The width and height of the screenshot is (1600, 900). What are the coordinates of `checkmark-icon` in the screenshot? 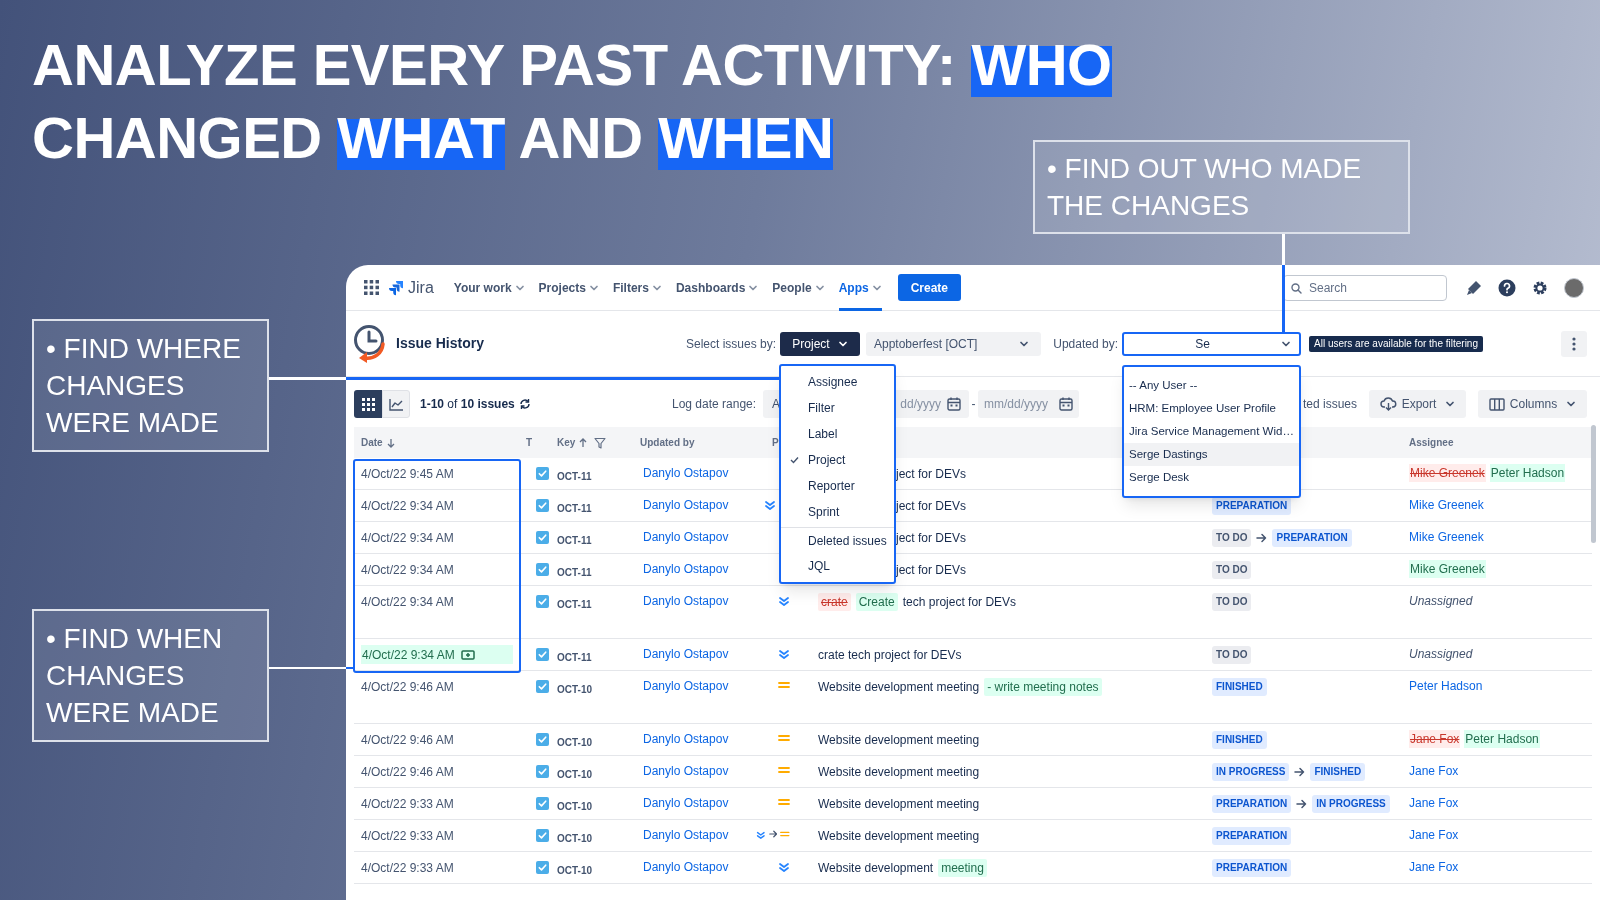 It's located at (794, 460).